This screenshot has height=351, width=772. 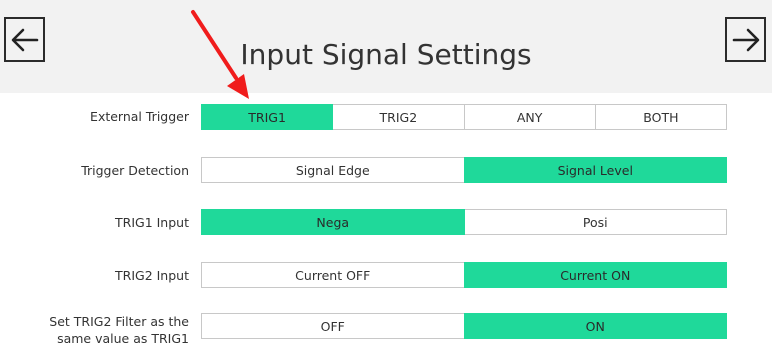 I want to click on trig2-filter-label-line2: same value as TRIG1, so click(x=123, y=338).